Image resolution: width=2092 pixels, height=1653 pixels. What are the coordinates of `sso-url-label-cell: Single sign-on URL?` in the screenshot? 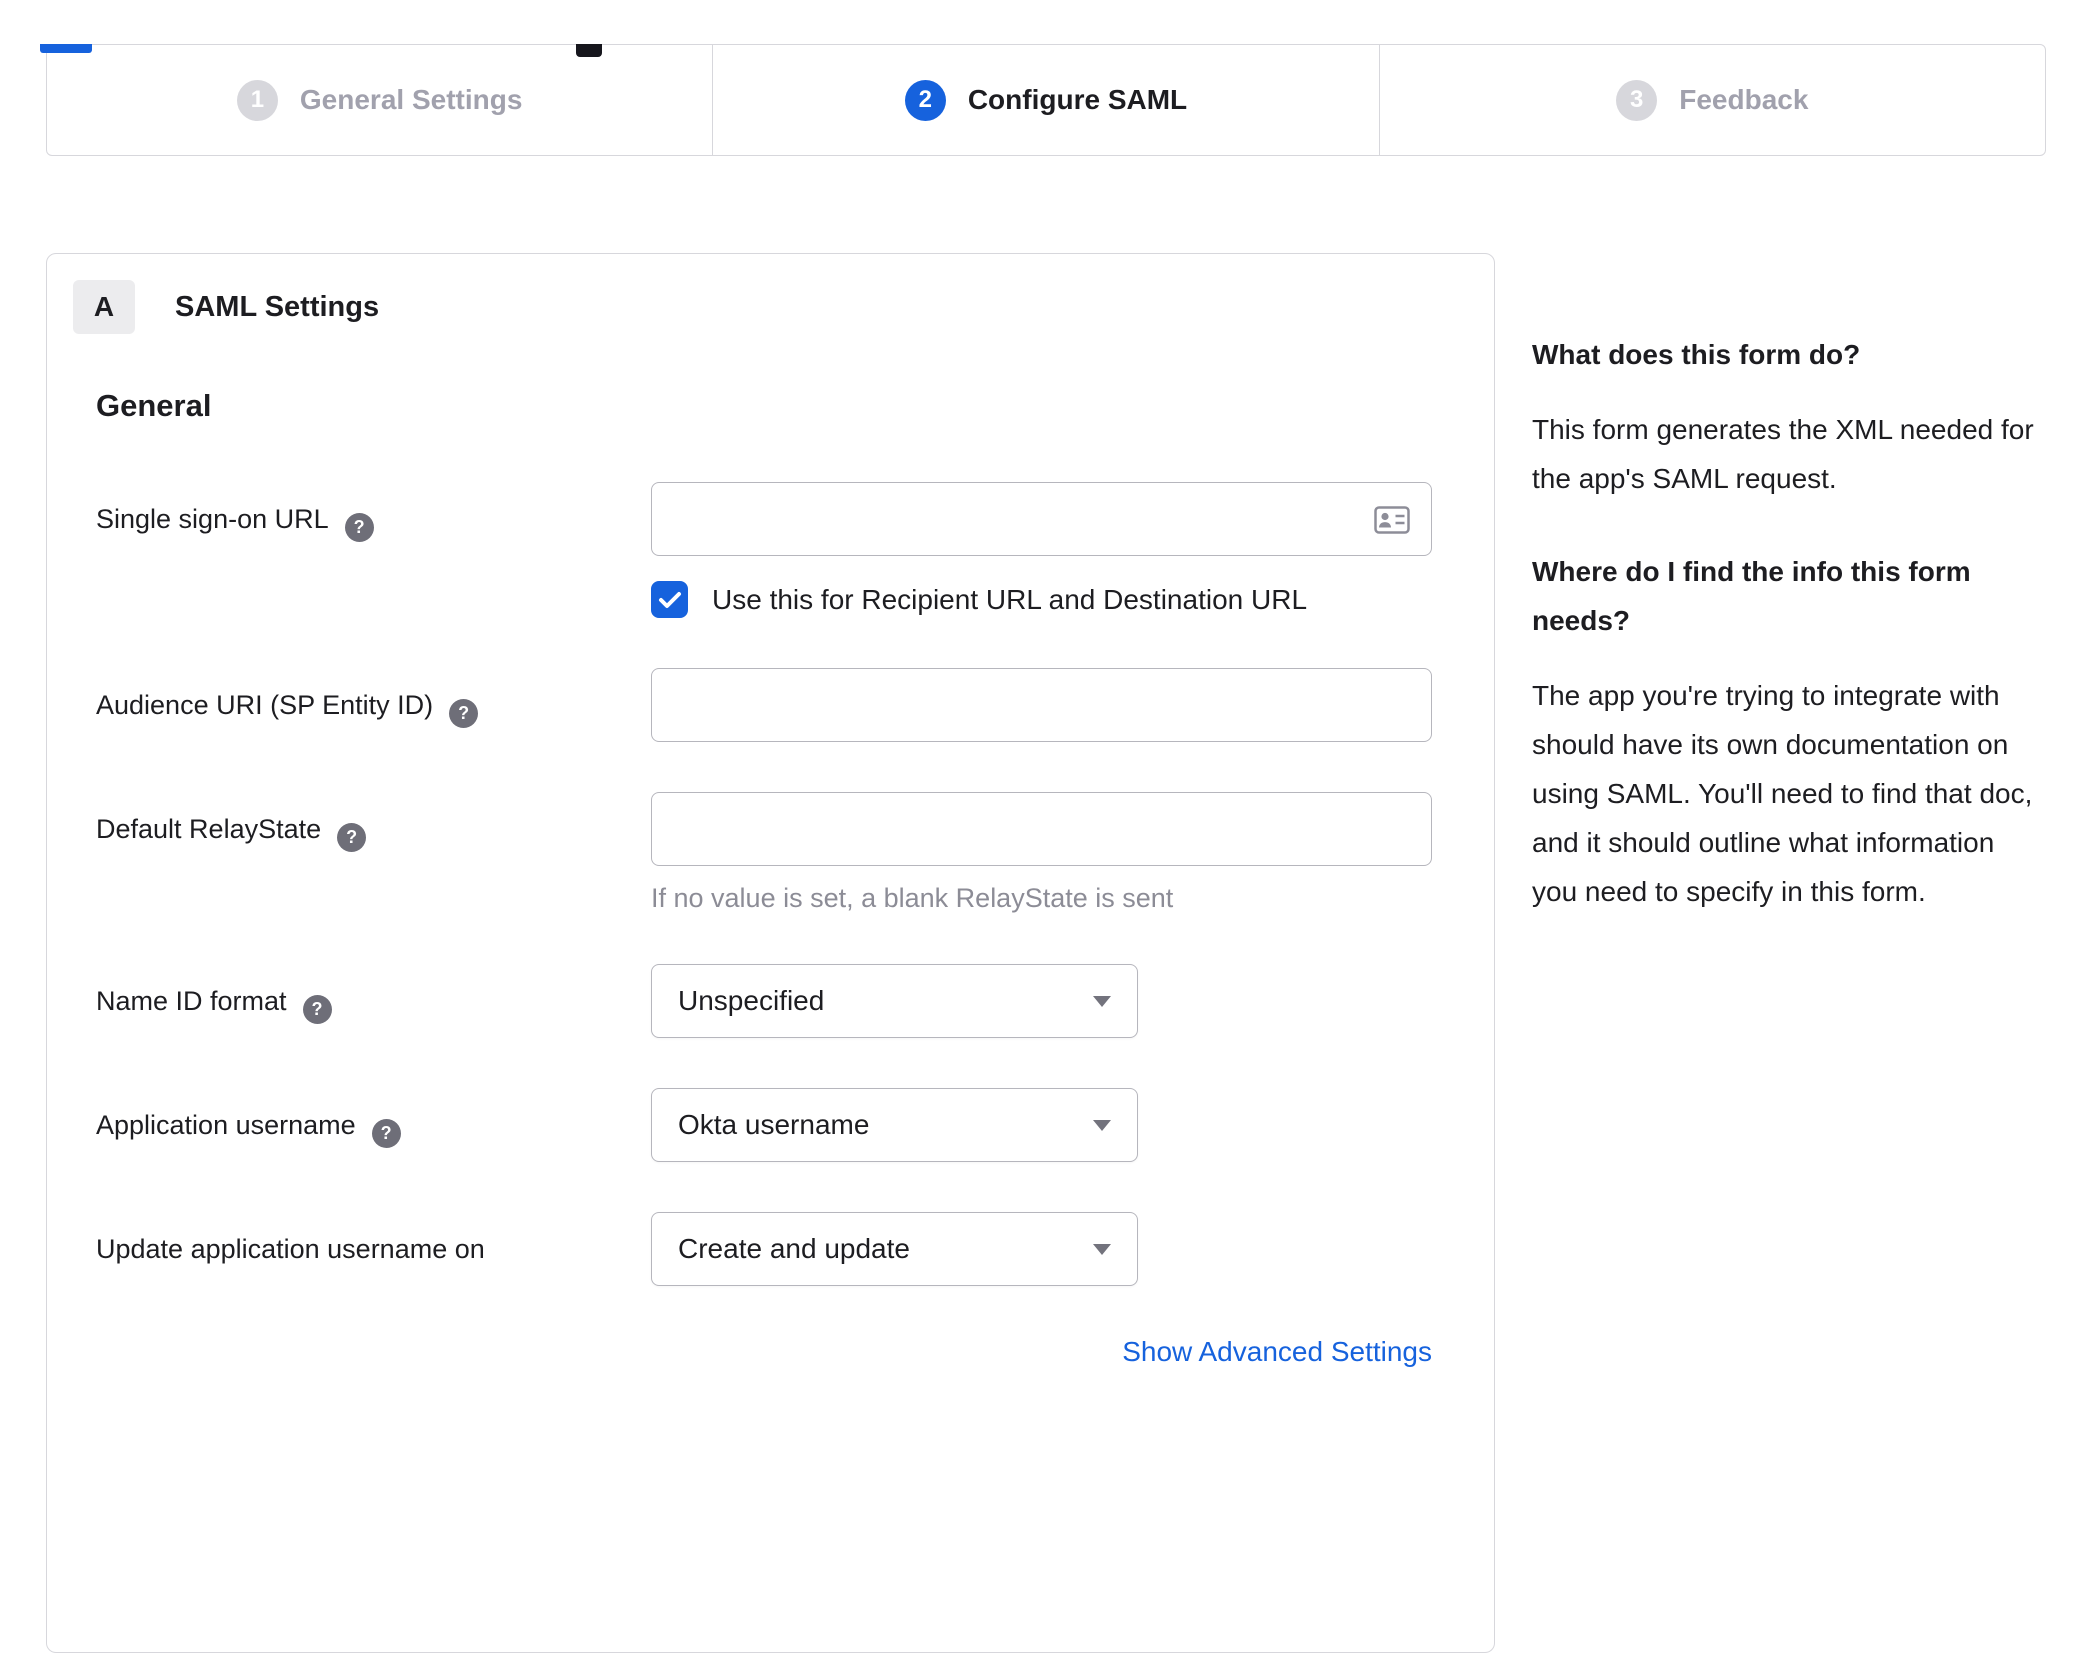 It's located at (373, 550).